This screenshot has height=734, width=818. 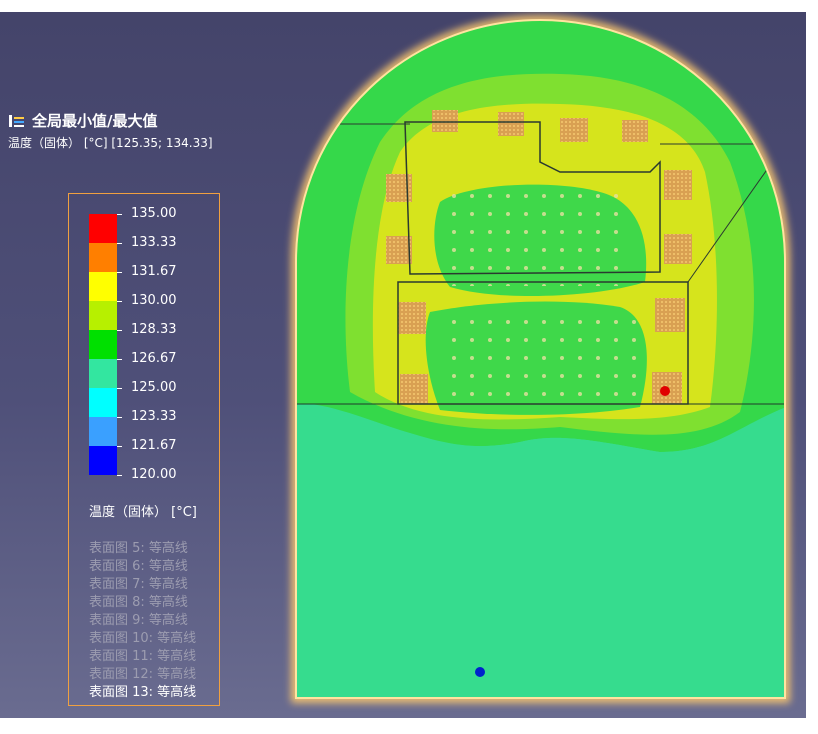 What do you see at coordinates (142, 675) in the screenshot?
I see `surface-plot-item: 表面图 12: 等高线` at bounding box center [142, 675].